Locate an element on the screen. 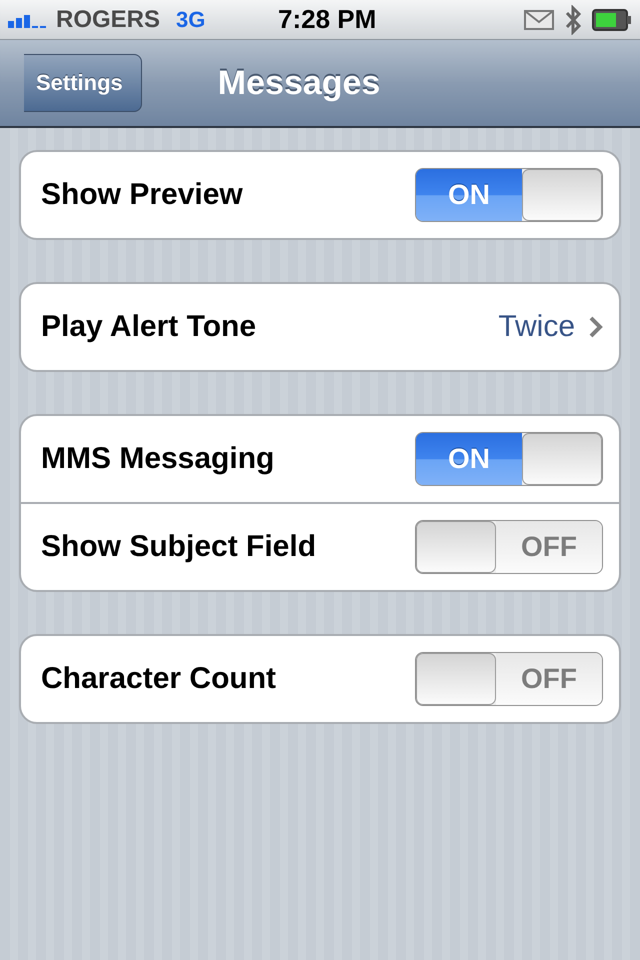 The height and width of the screenshot is (960, 640). nav-title: Messages is located at coordinates (299, 83).